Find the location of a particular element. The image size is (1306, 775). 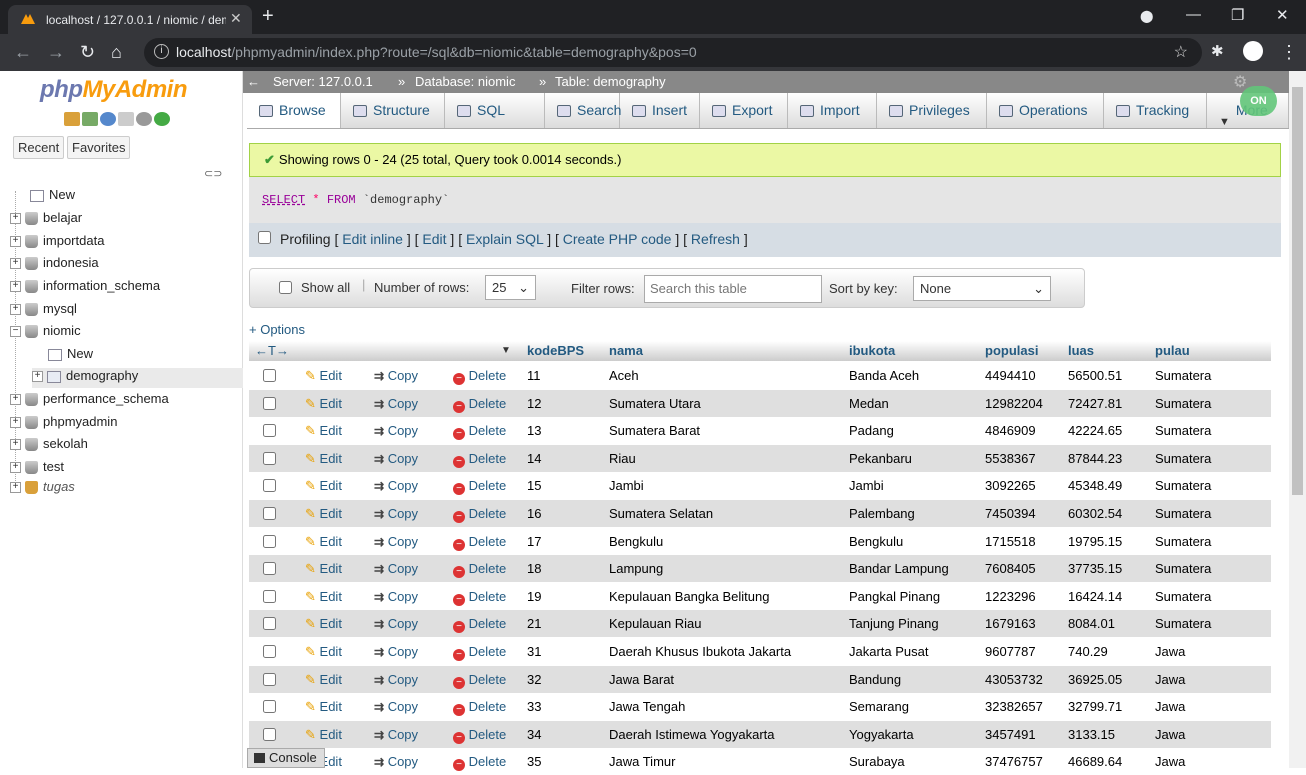

scrollbar-thumb is located at coordinates (1297, 291).